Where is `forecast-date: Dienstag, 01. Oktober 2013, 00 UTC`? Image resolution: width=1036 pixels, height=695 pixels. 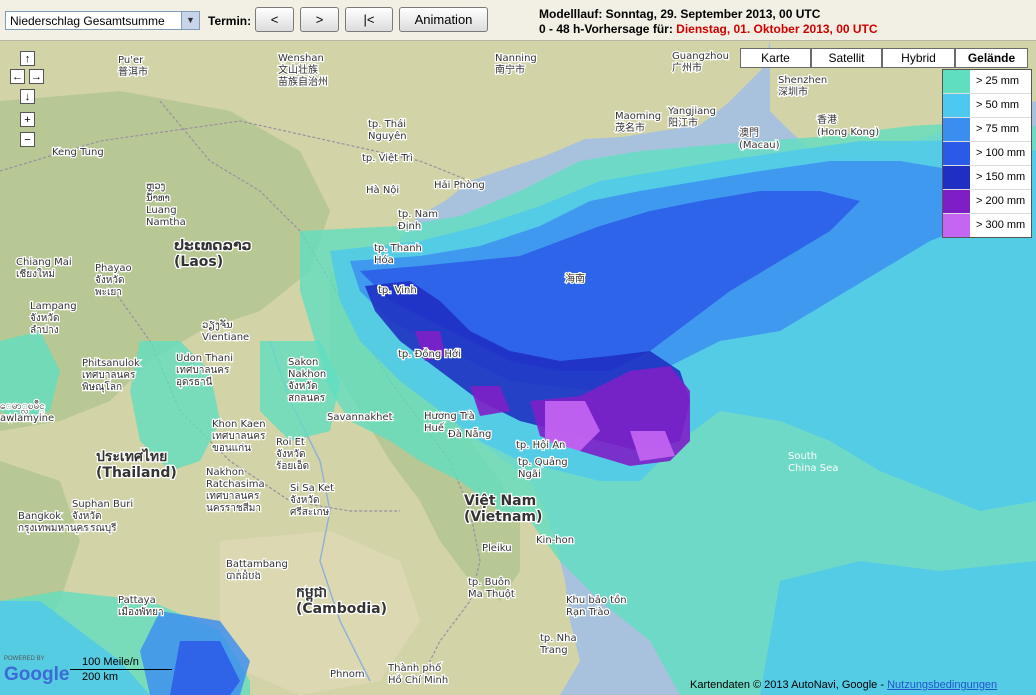 forecast-date: Dienstag, 01. Oktober 2013, 00 UTC is located at coordinates (775, 29).